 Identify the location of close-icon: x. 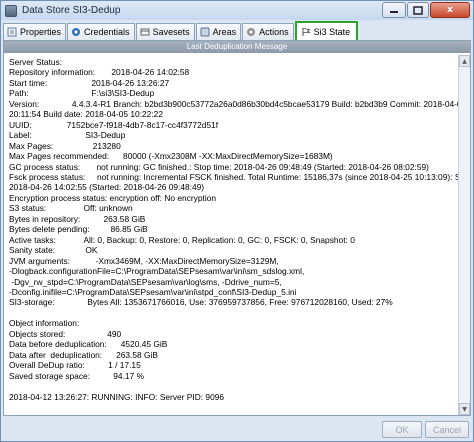
(450, 10).